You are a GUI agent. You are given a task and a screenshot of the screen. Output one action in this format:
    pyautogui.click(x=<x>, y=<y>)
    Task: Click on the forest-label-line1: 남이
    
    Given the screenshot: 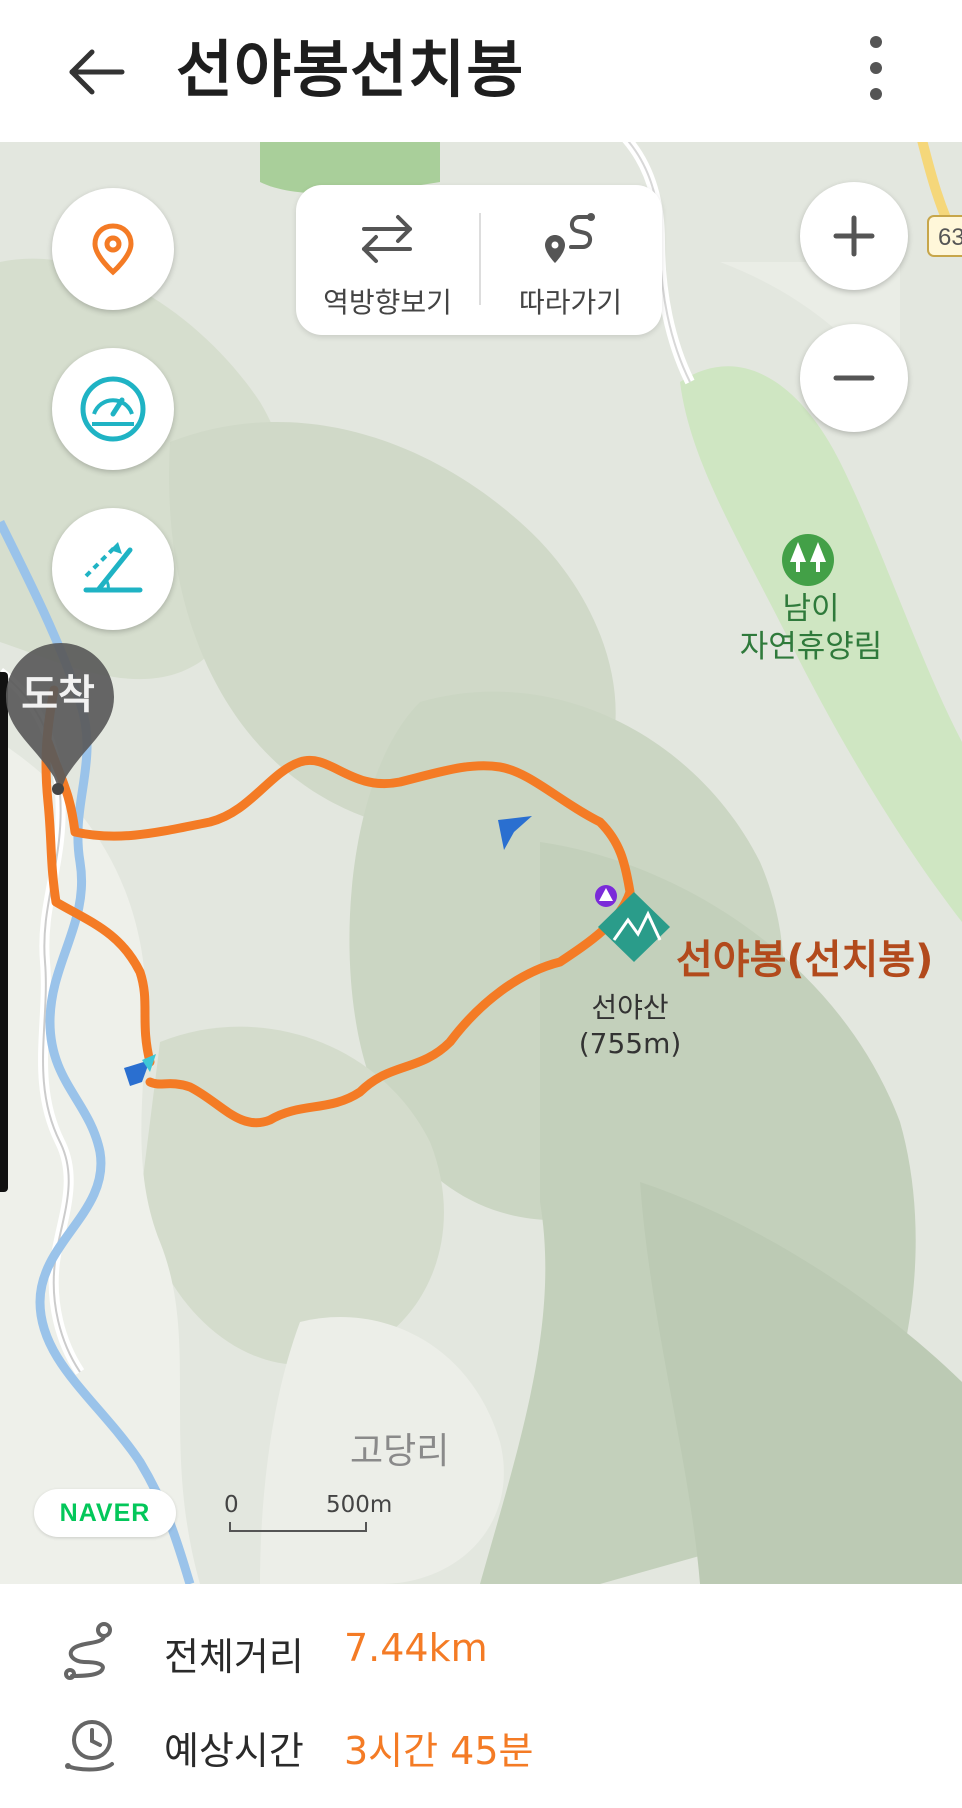 What is the action you would take?
    pyautogui.click(x=811, y=609)
    